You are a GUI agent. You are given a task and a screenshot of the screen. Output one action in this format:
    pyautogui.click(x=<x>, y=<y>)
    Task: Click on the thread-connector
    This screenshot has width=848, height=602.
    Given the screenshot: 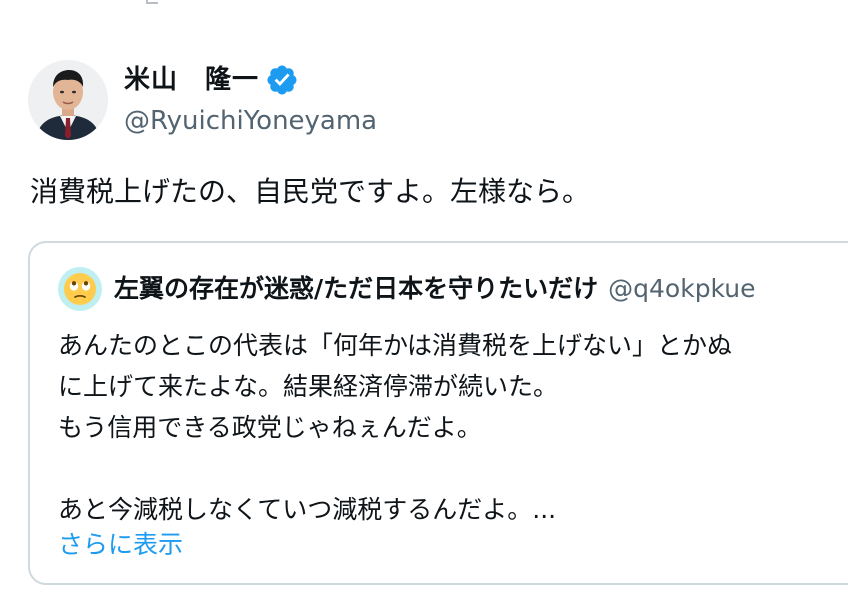 What is the action you would take?
    pyautogui.click(x=152, y=2)
    